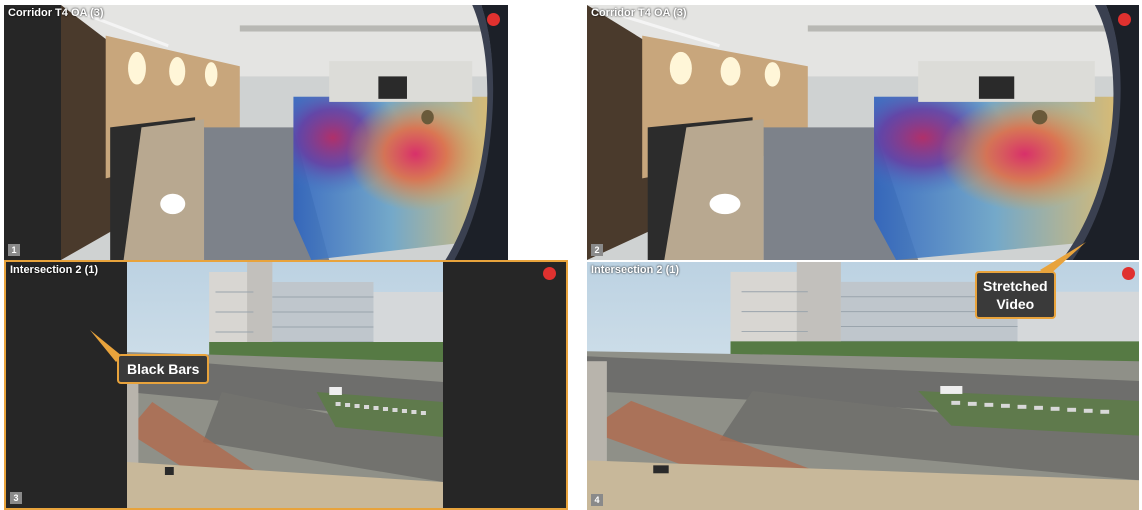  Describe the element at coordinates (1015, 295) in the screenshot. I see `stretched-video-callout: Stretched Video` at that location.